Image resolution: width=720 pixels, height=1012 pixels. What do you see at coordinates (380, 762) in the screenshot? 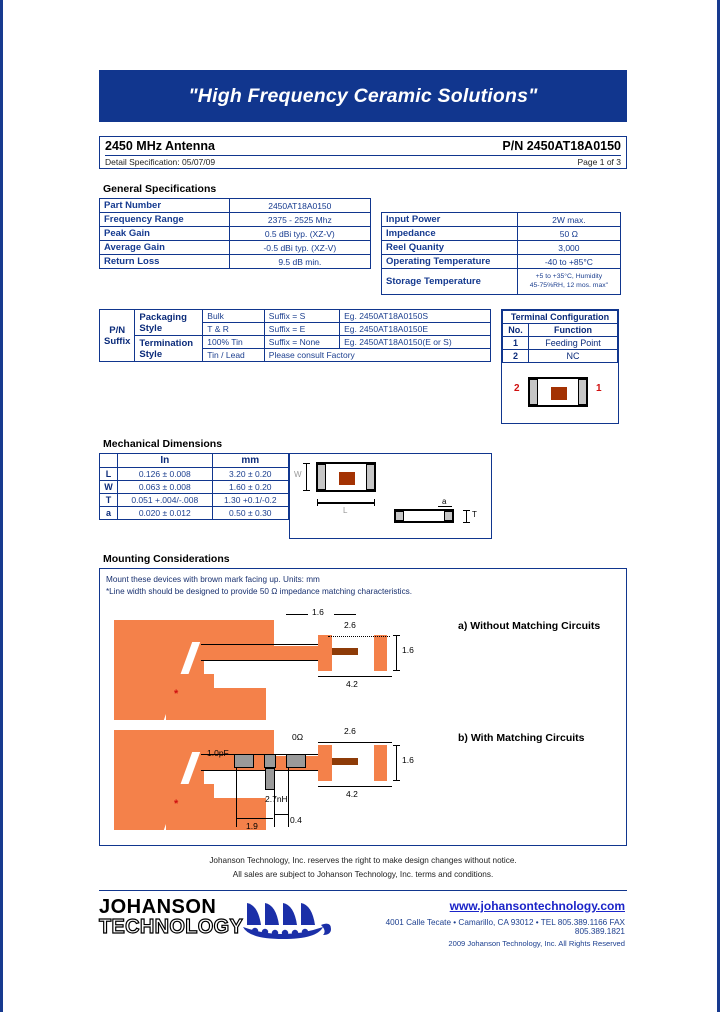
I see `antenna-pad-b-right` at bounding box center [380, 762].